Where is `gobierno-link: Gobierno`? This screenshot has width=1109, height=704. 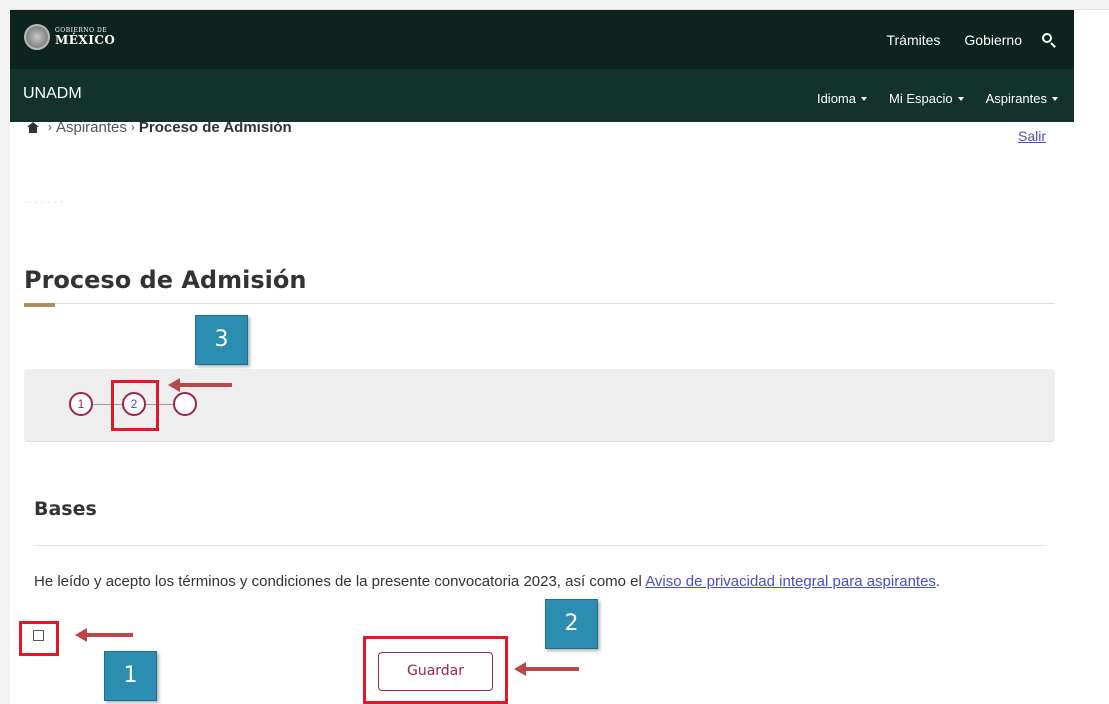
gobierno-link: Gobierno is located at coordinates (993, 40).